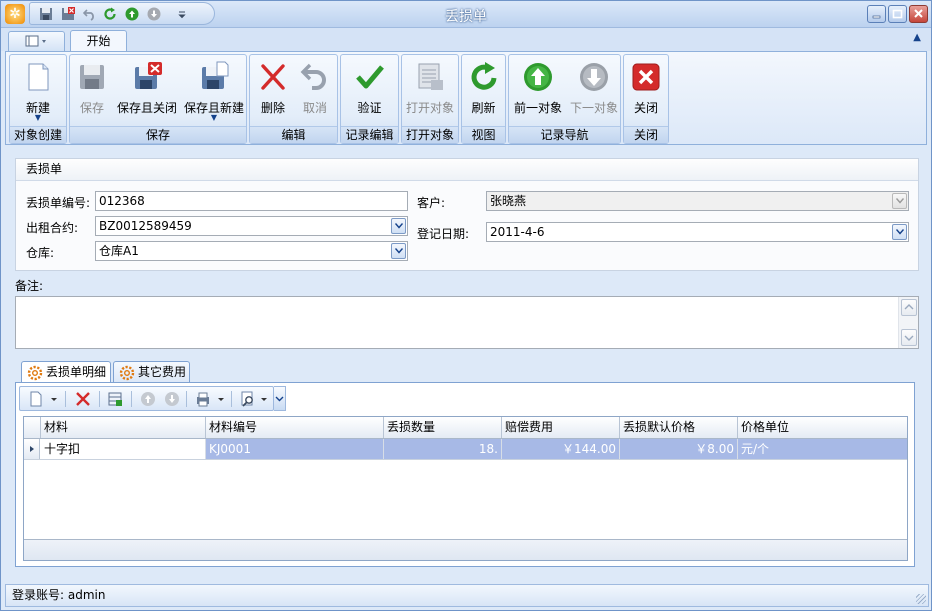 This screenshot has width=932, height=611. Describe the element at coordinates (83, 399) in the screenshot. I see `delete-icon` at that location.